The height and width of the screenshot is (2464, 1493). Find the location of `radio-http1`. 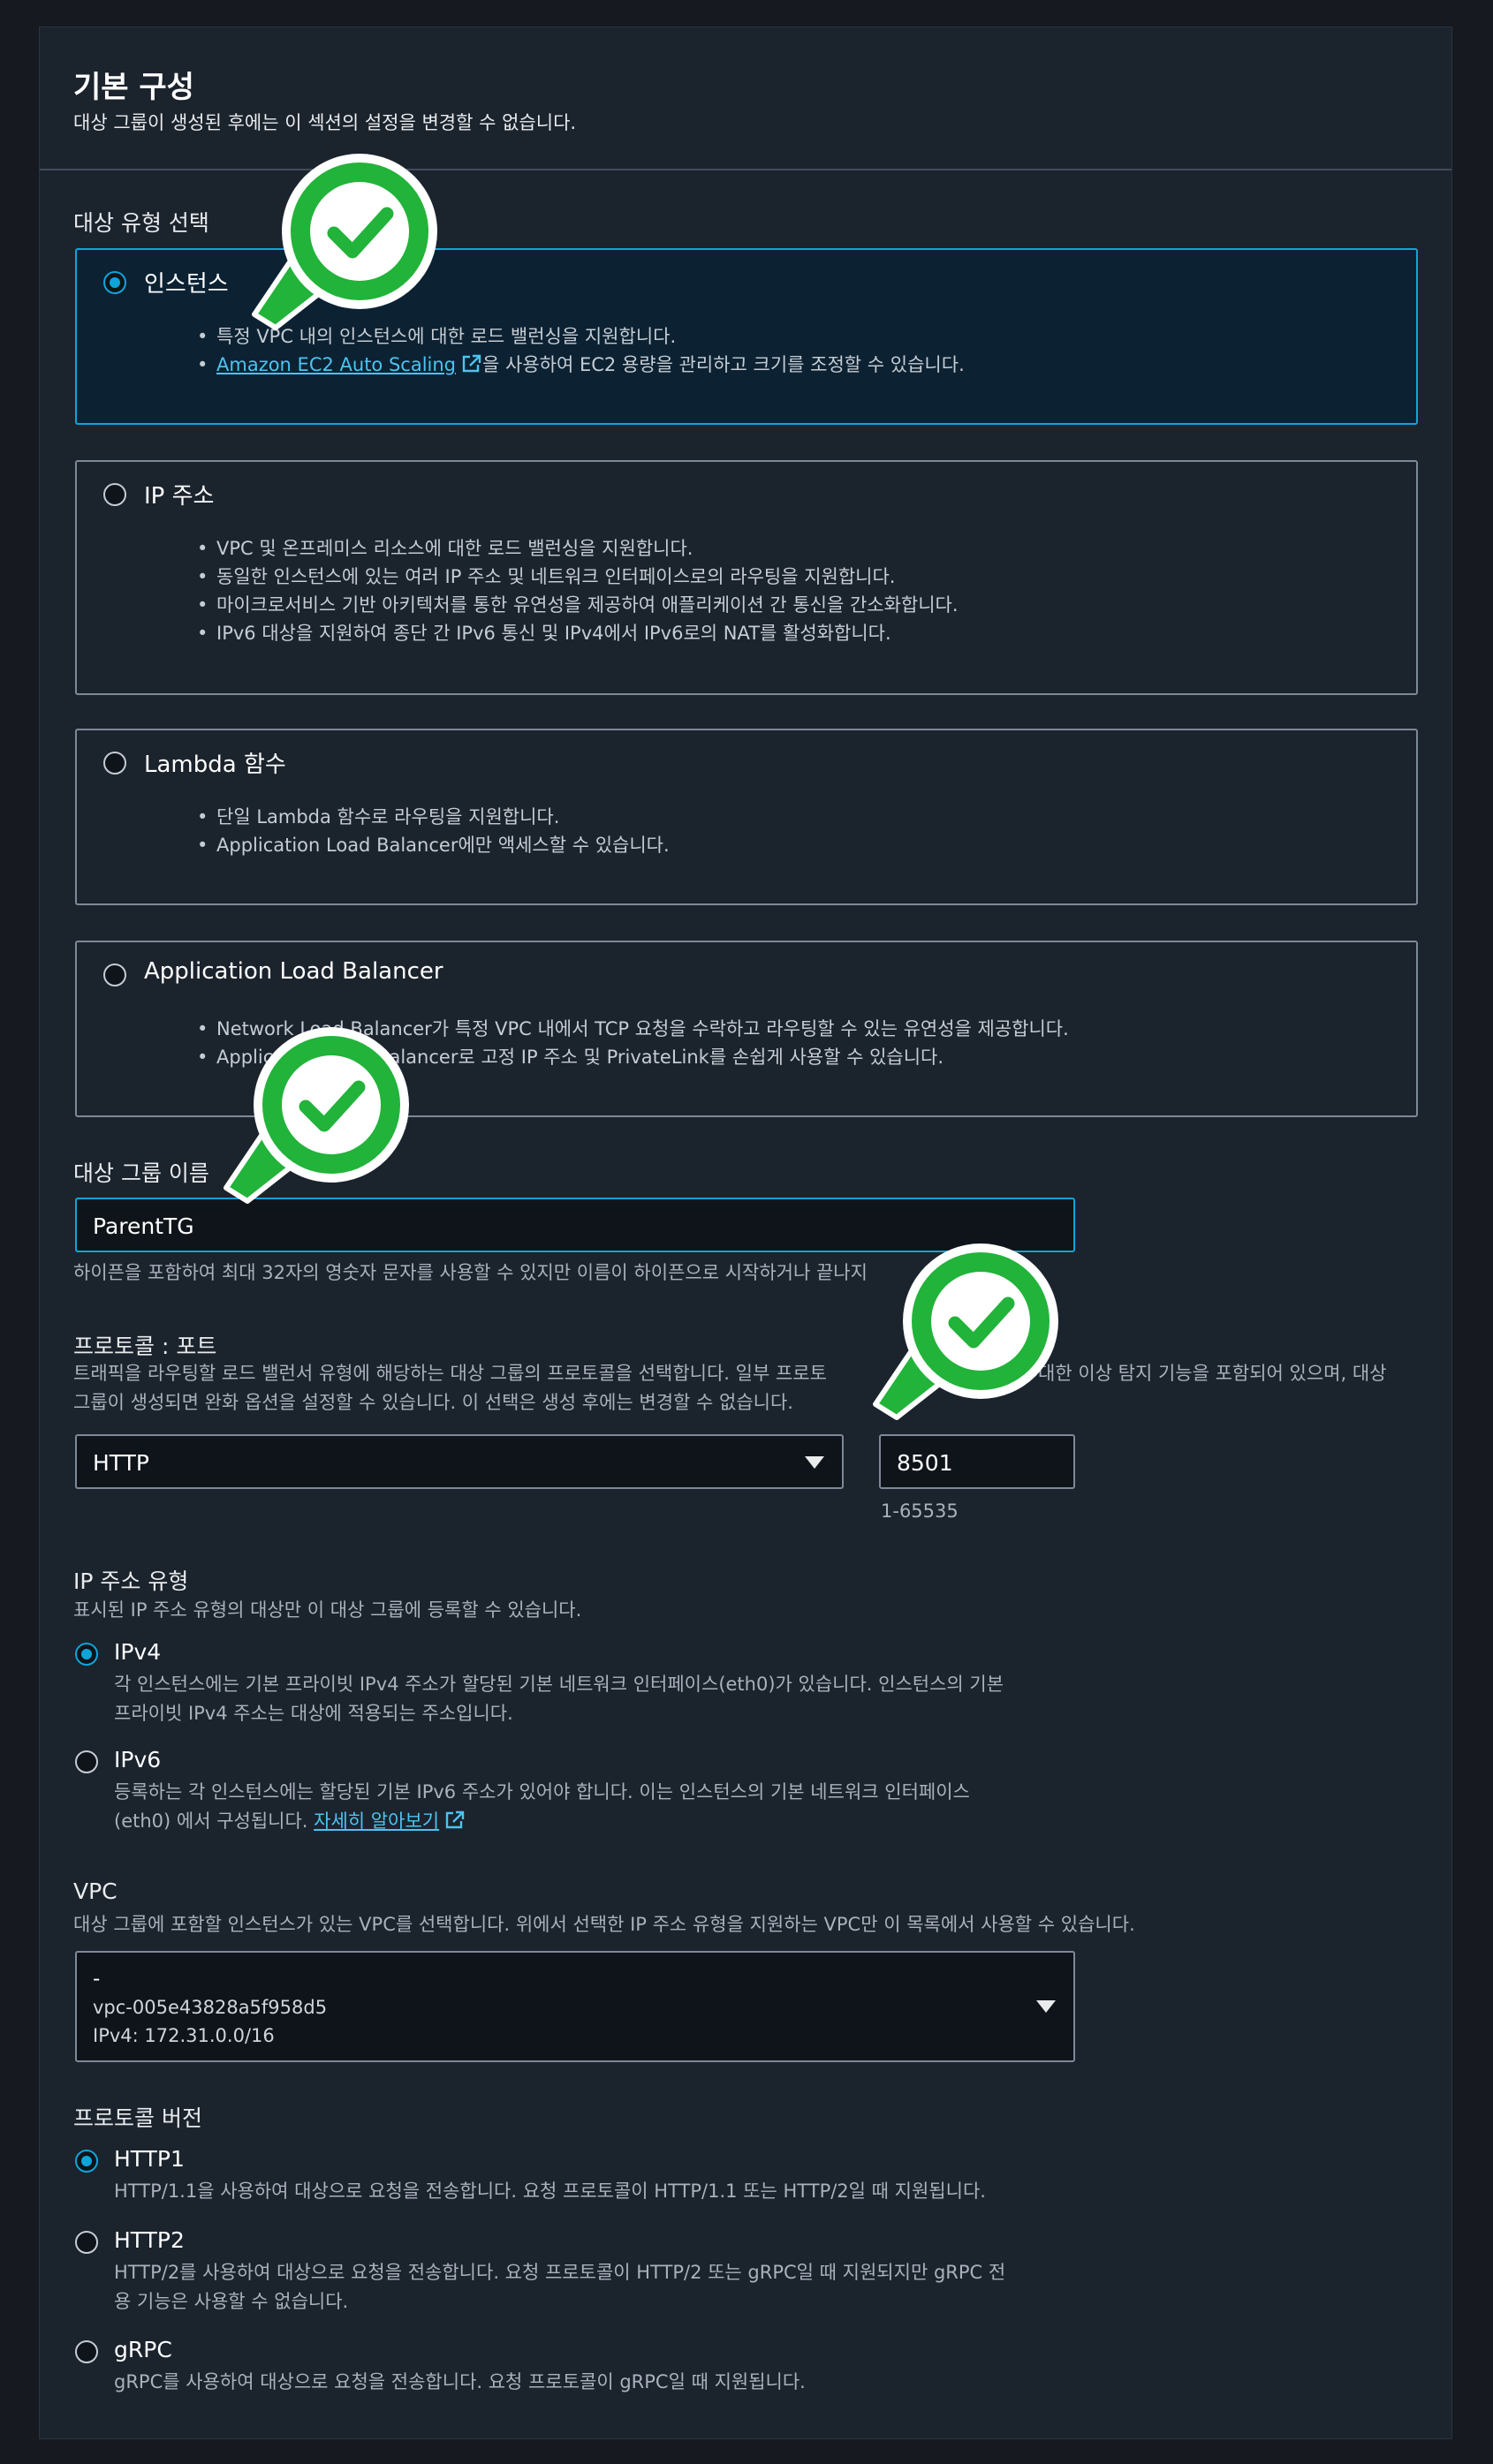

radio-http1 is located at coordinates (86, 2161).